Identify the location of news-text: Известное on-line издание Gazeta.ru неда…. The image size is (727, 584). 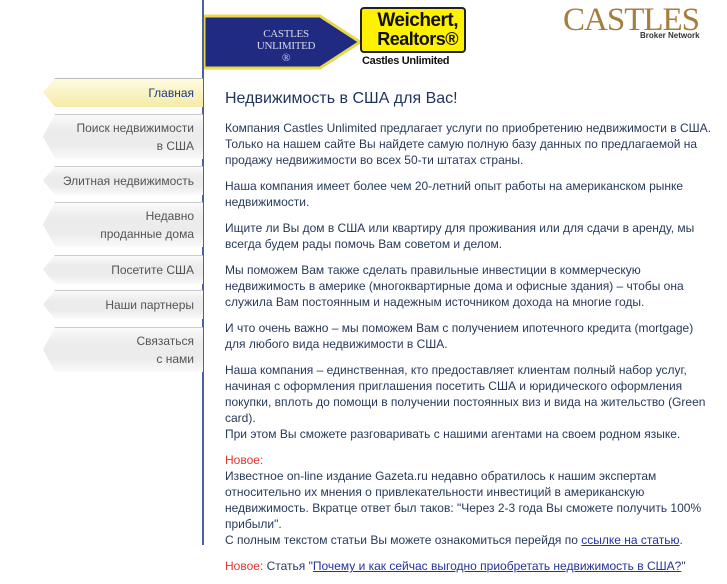
(463, 500).